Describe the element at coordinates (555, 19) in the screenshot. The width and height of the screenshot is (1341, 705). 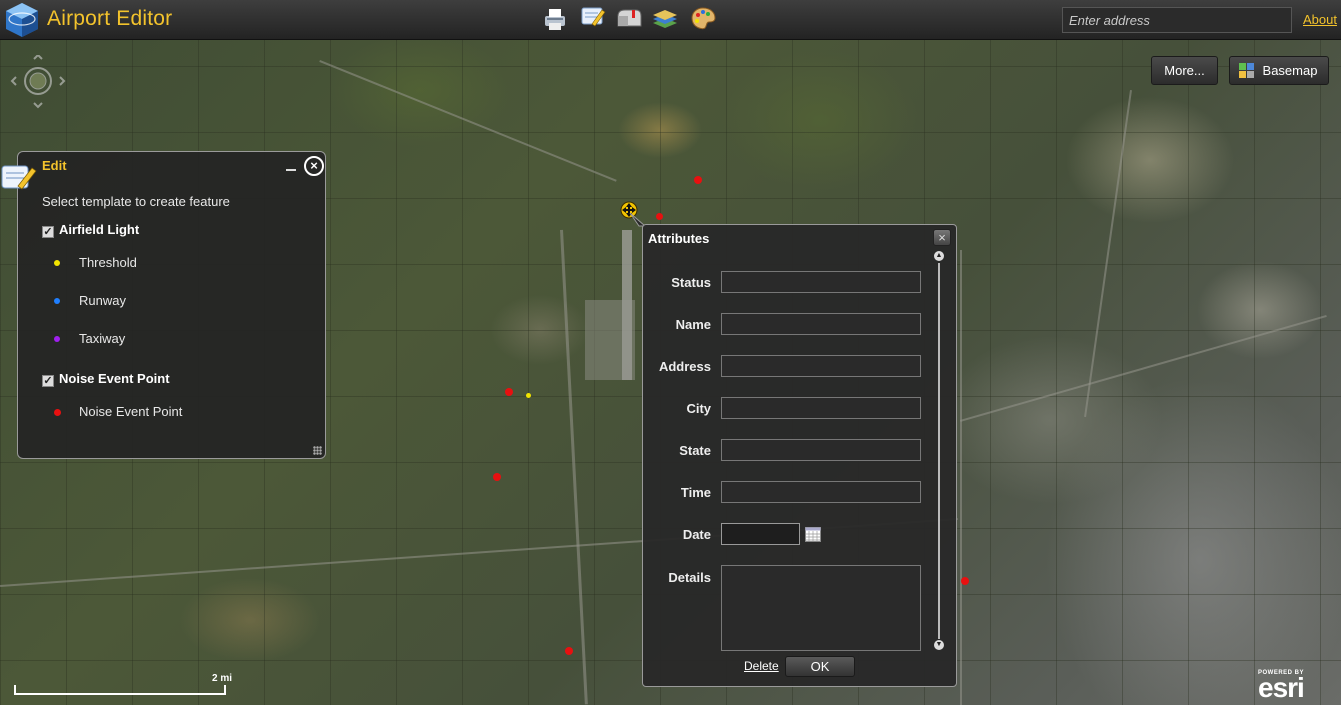
I see `print-icon` at that location.